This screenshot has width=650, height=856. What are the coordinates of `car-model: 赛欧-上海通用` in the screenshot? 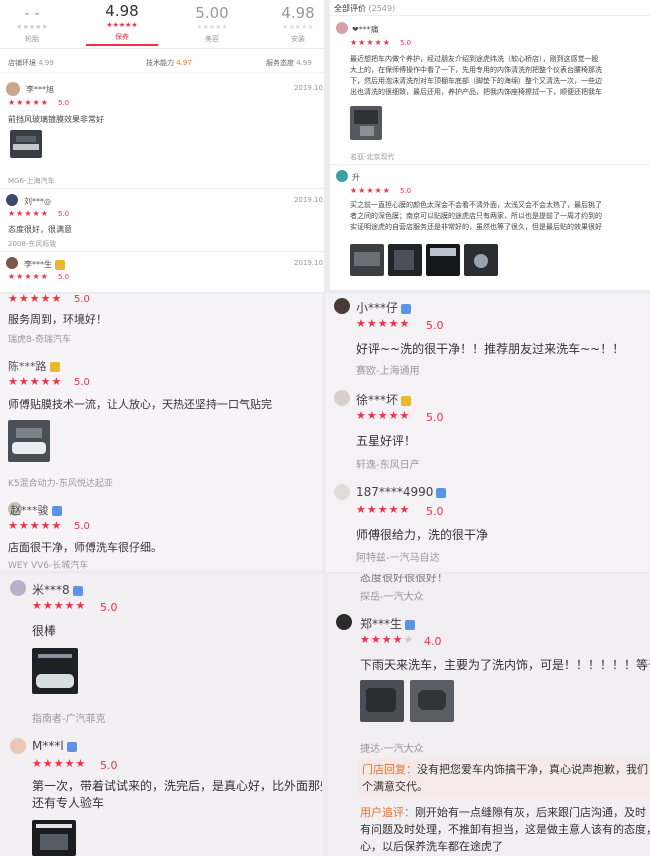 It's located at (388, 371).